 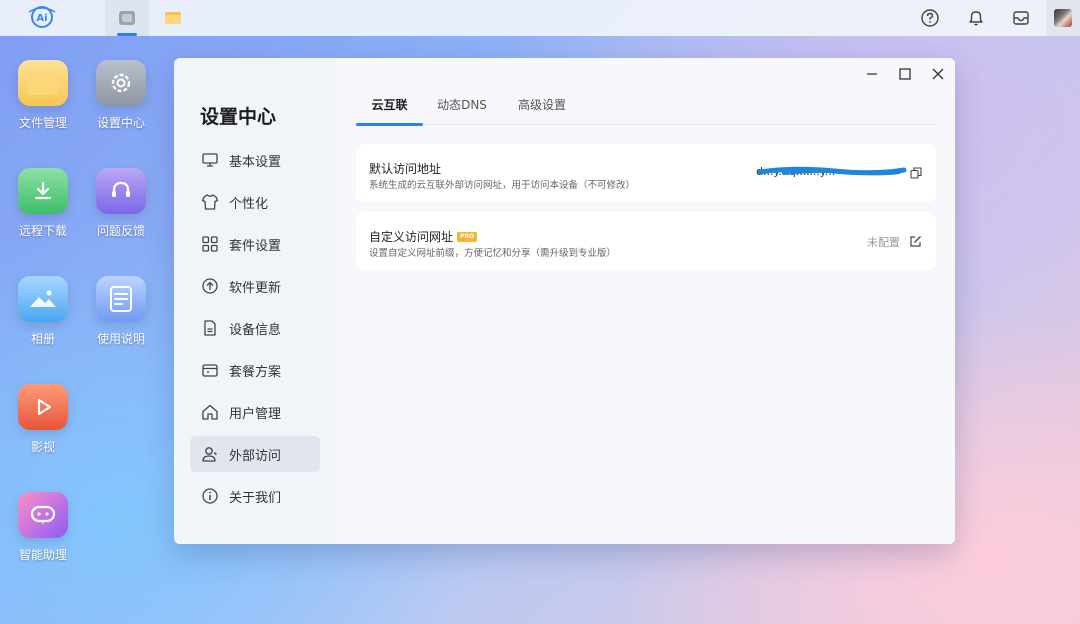 I want to click on sidebar-item-label: 用户管理, so click(x=255, y=414).